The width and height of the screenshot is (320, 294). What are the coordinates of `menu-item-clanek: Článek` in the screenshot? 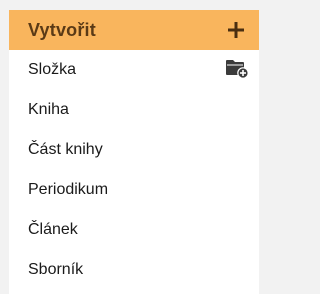 It's located at (134, 230).